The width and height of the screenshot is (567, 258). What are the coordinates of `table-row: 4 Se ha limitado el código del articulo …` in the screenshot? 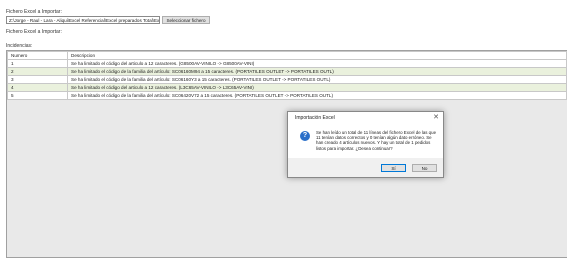 It's located at (287, 87).